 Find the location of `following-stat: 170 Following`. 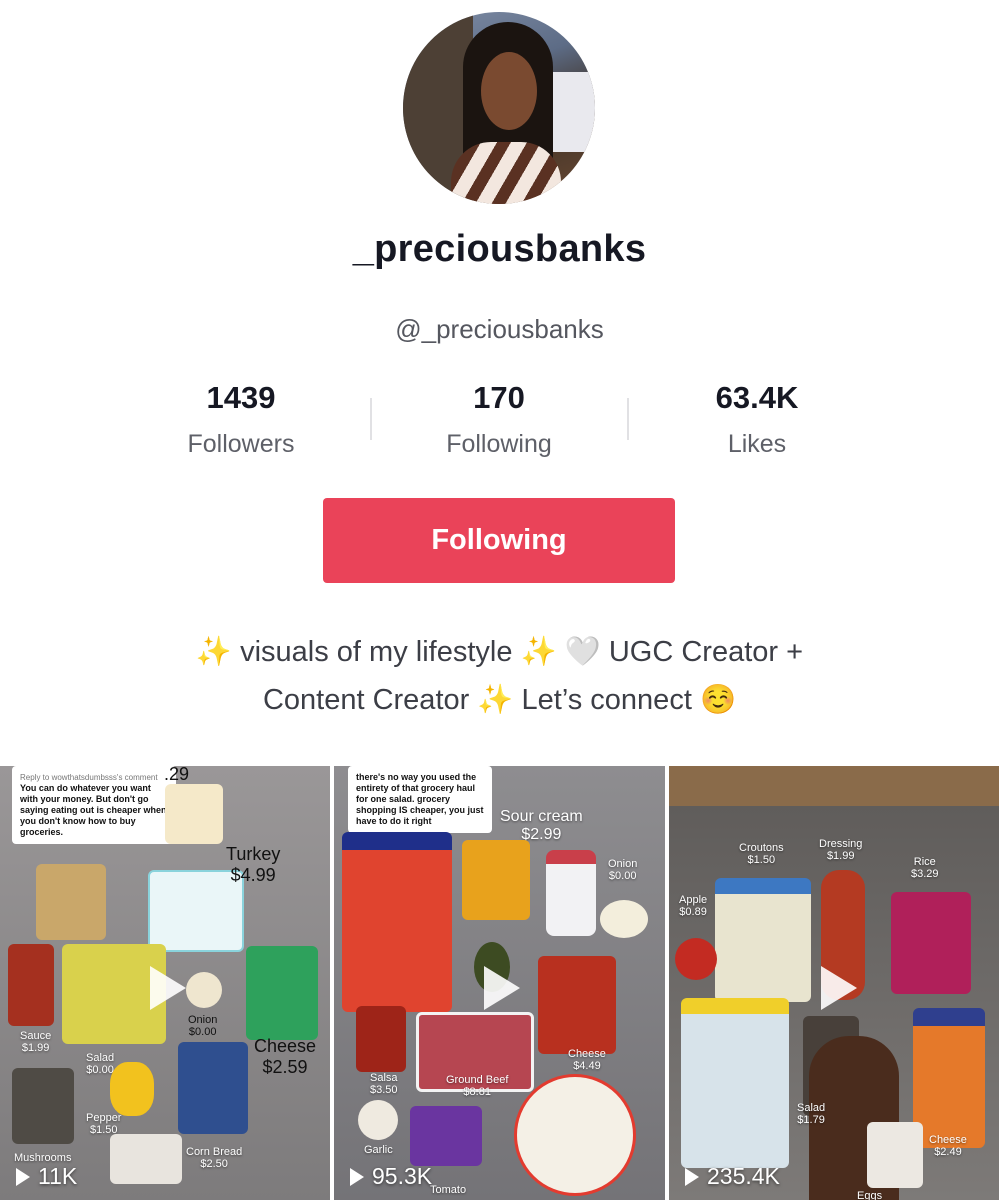

following-stat: 170 Following is located at coordinates (499, 419).